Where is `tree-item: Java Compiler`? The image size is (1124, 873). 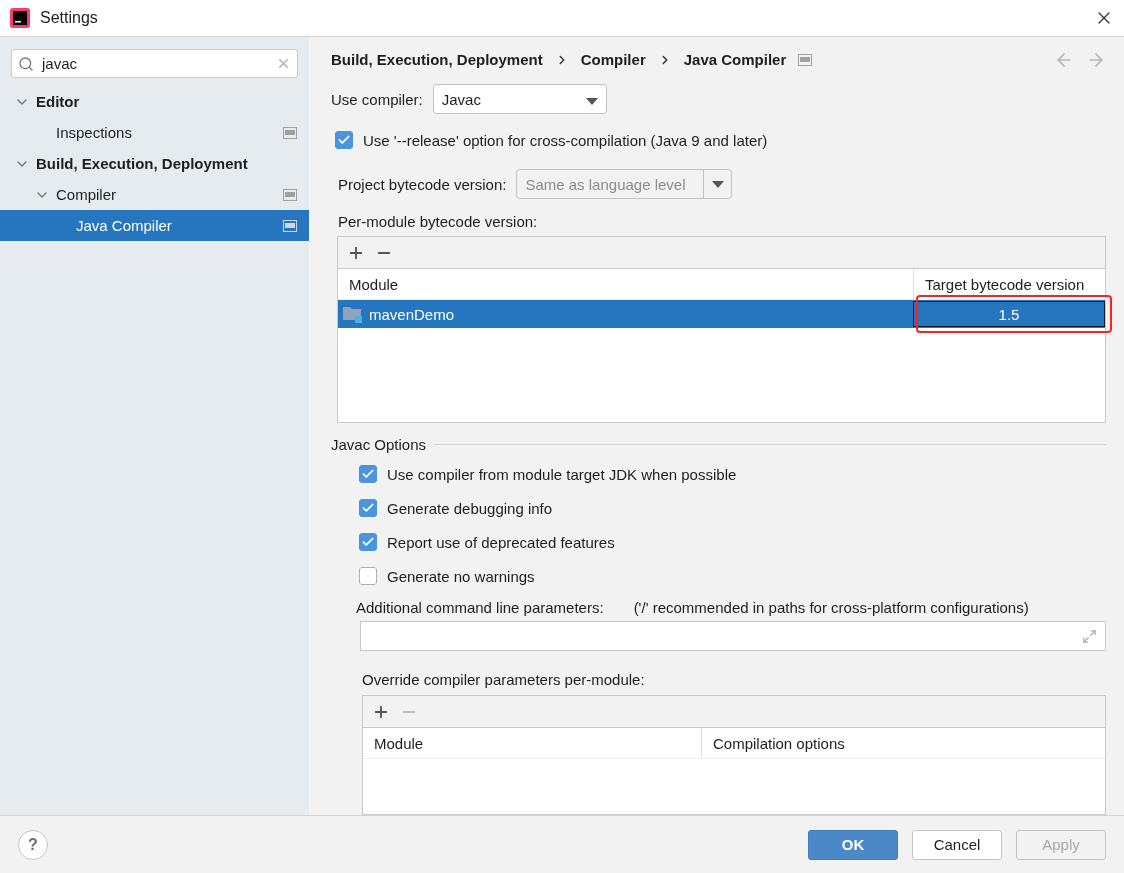 tree-item: Java Compiler is located at coordinates (154, 225).